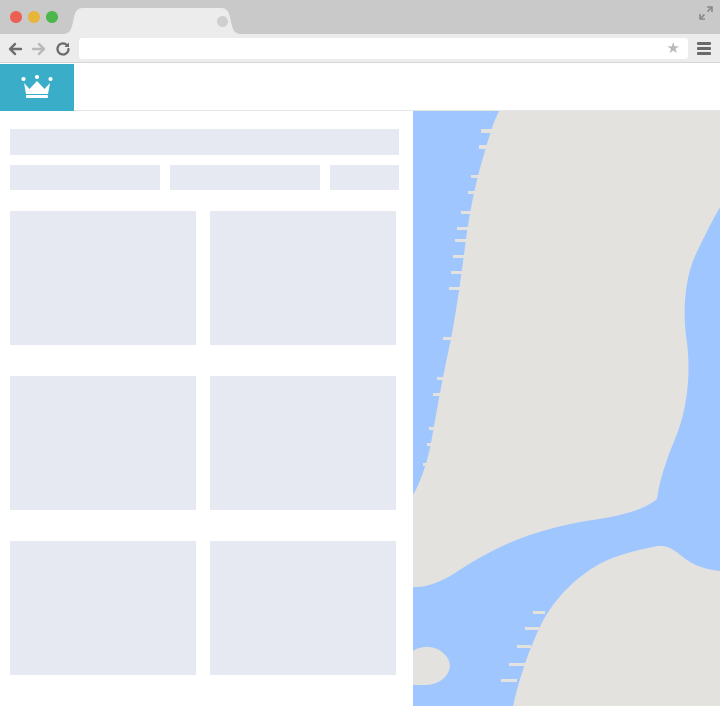  What do you see at coordinates (704, 48) in the screenshot?
I see `menu-icon` at bounding box center [704, 48].